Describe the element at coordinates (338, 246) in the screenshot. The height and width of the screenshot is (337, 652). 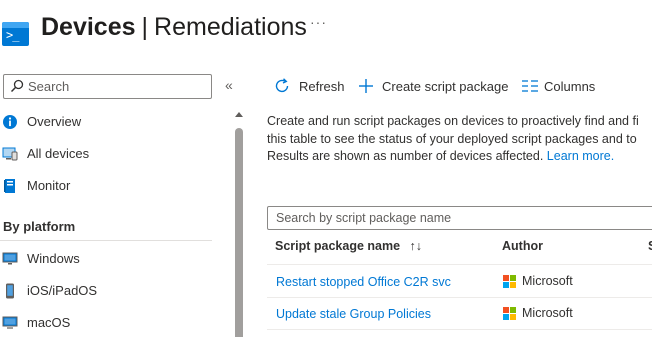
I see `column-header-label: Script package name` at that location.